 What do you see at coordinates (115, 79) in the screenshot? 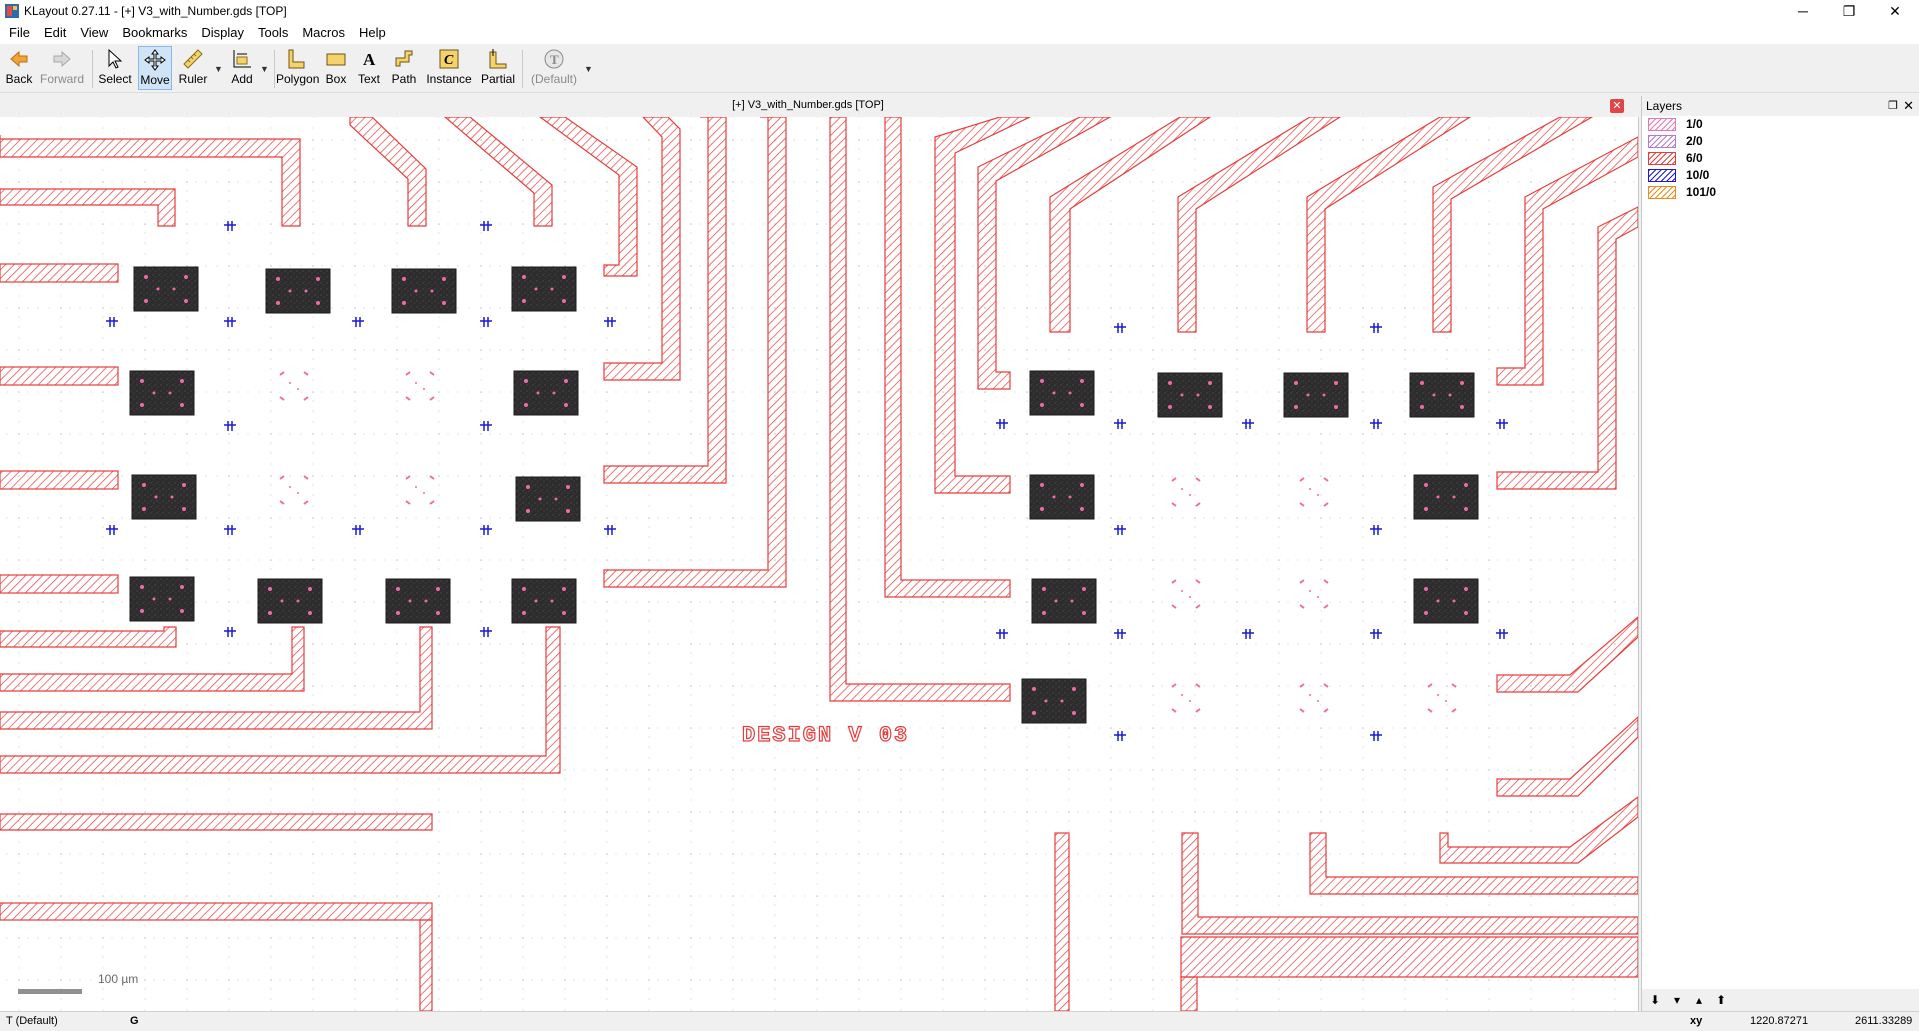
I see `select-label: Select` at bounding box center [115, 79].